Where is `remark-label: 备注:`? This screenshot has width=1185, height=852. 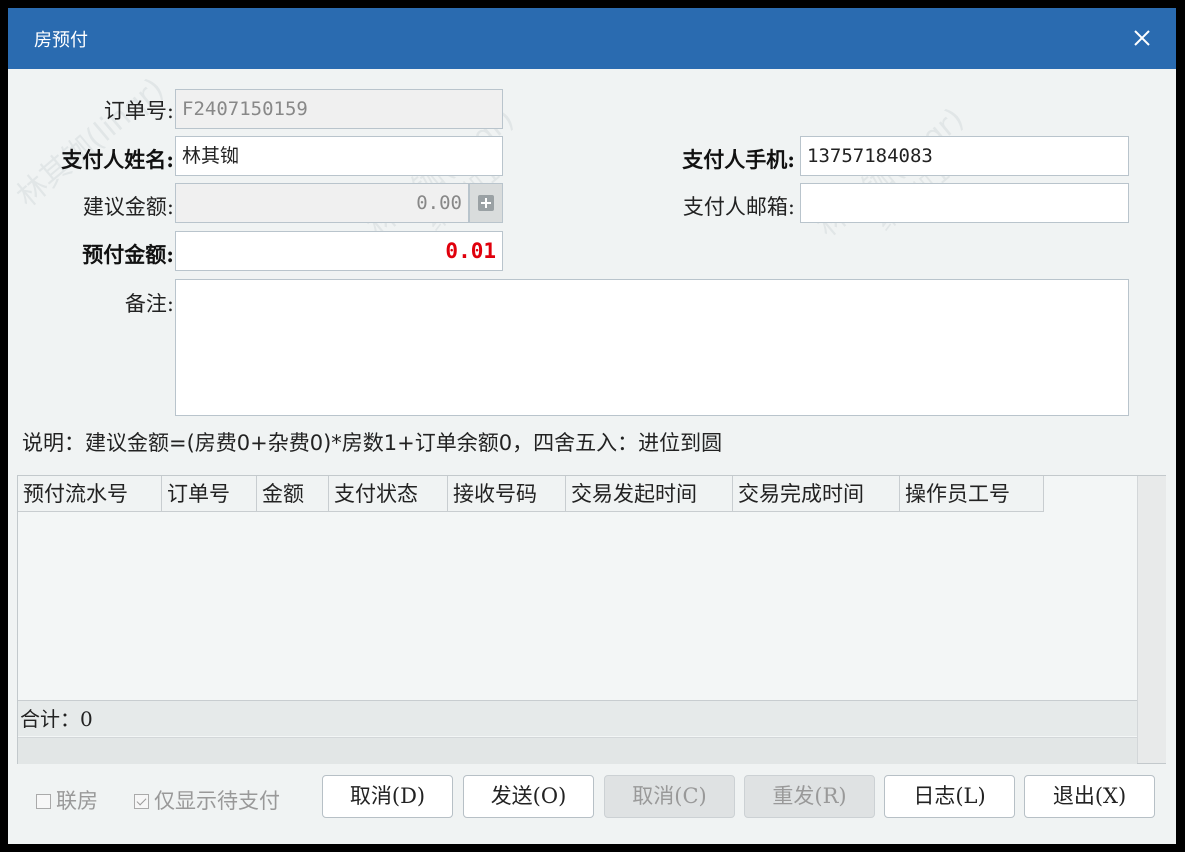
remark-label: 备注: is located at coordinates (149, 304).